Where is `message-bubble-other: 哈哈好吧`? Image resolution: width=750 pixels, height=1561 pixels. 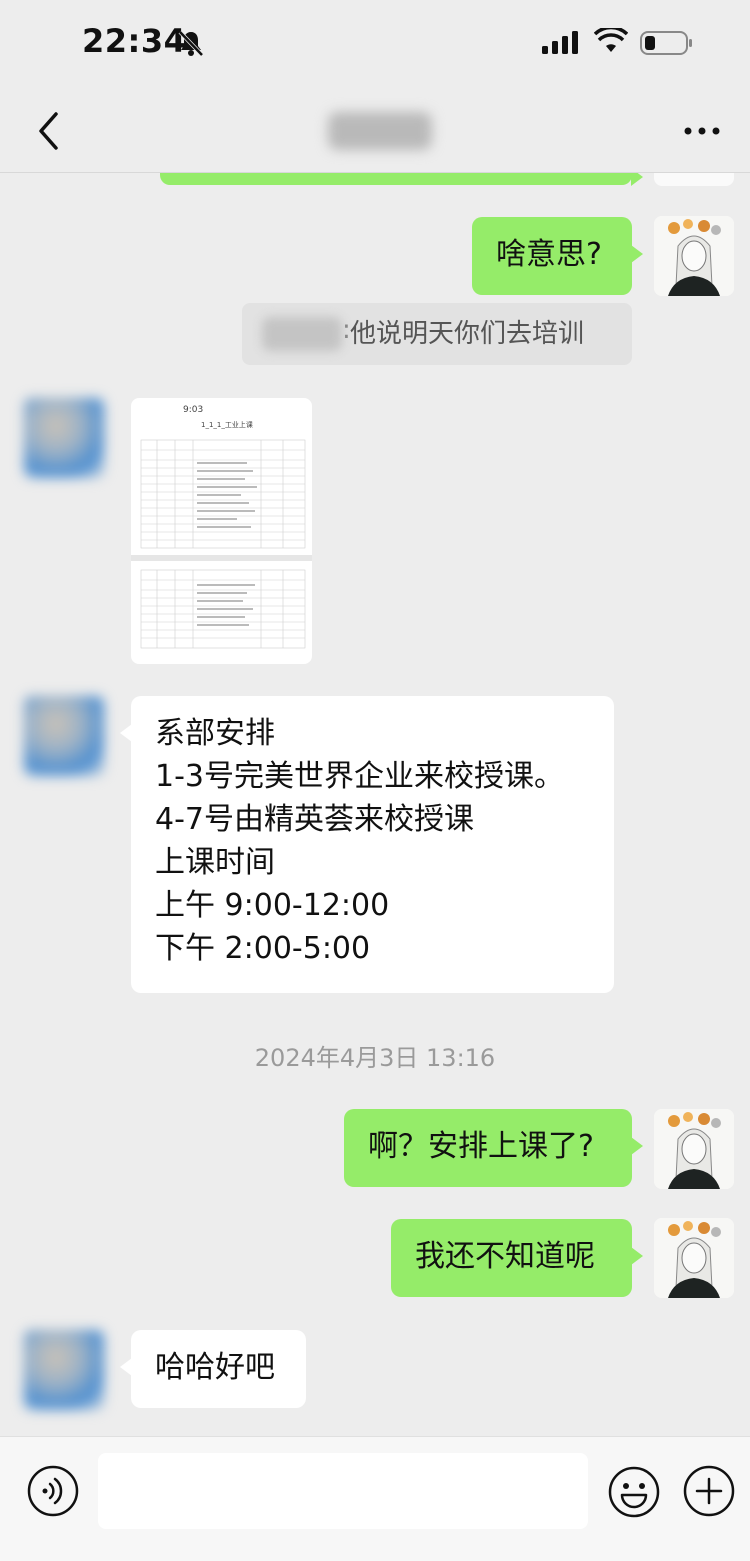
message-bubble-other: 哈哈好吧 is located at coordinates (213, 1369).